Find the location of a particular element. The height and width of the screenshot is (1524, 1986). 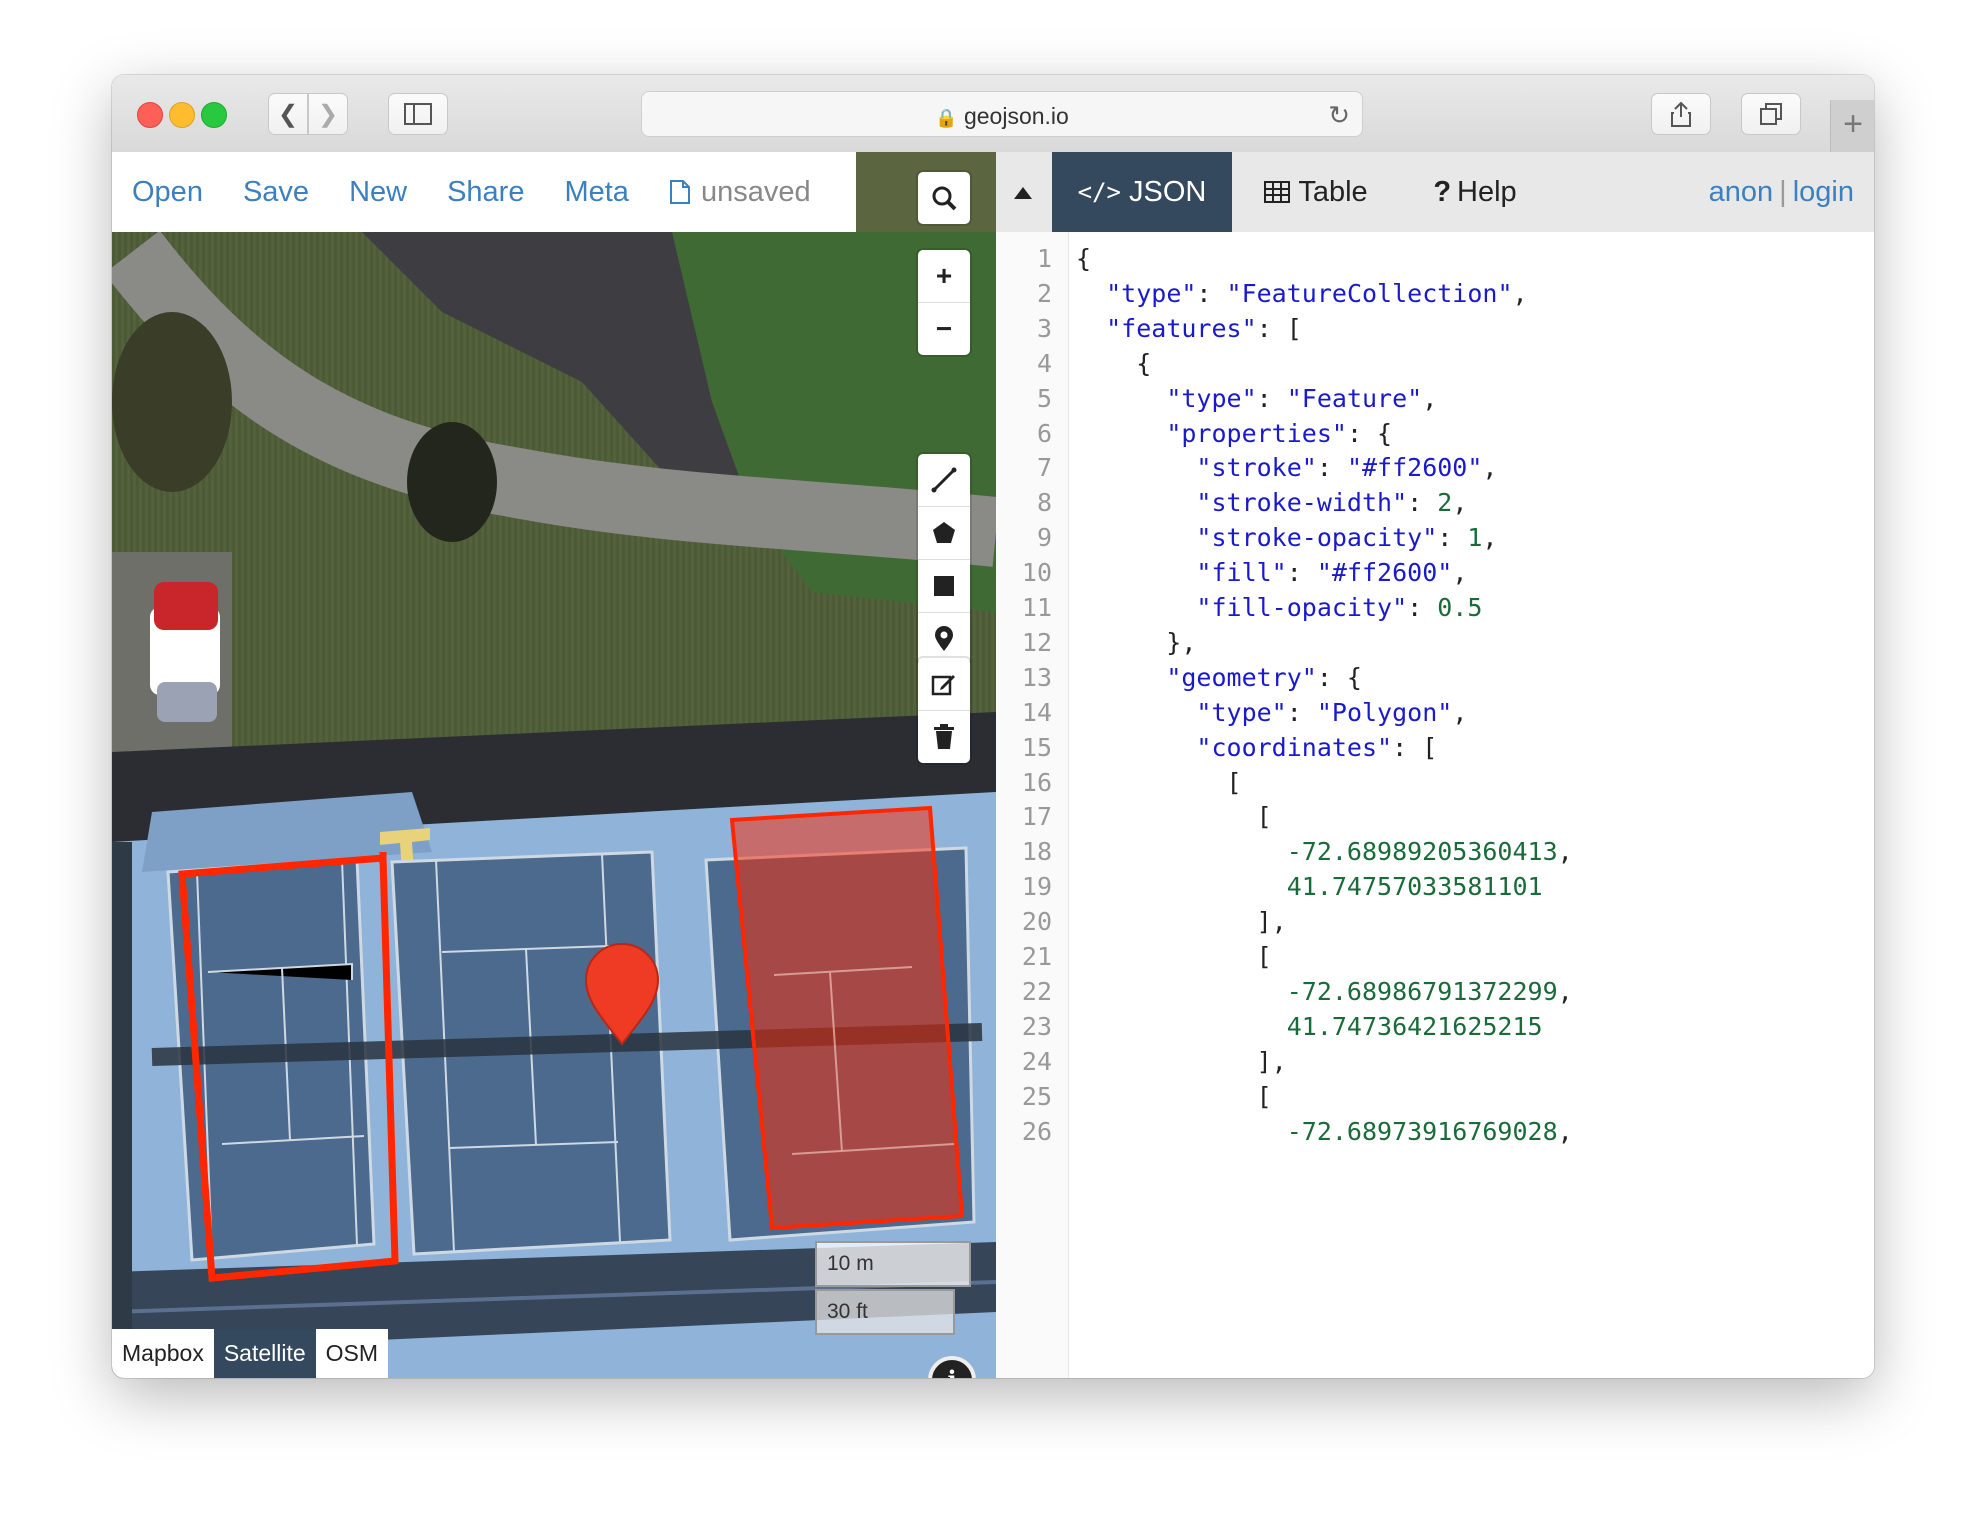

tab-json: </> JSON is located at coordinates (1142, 192).